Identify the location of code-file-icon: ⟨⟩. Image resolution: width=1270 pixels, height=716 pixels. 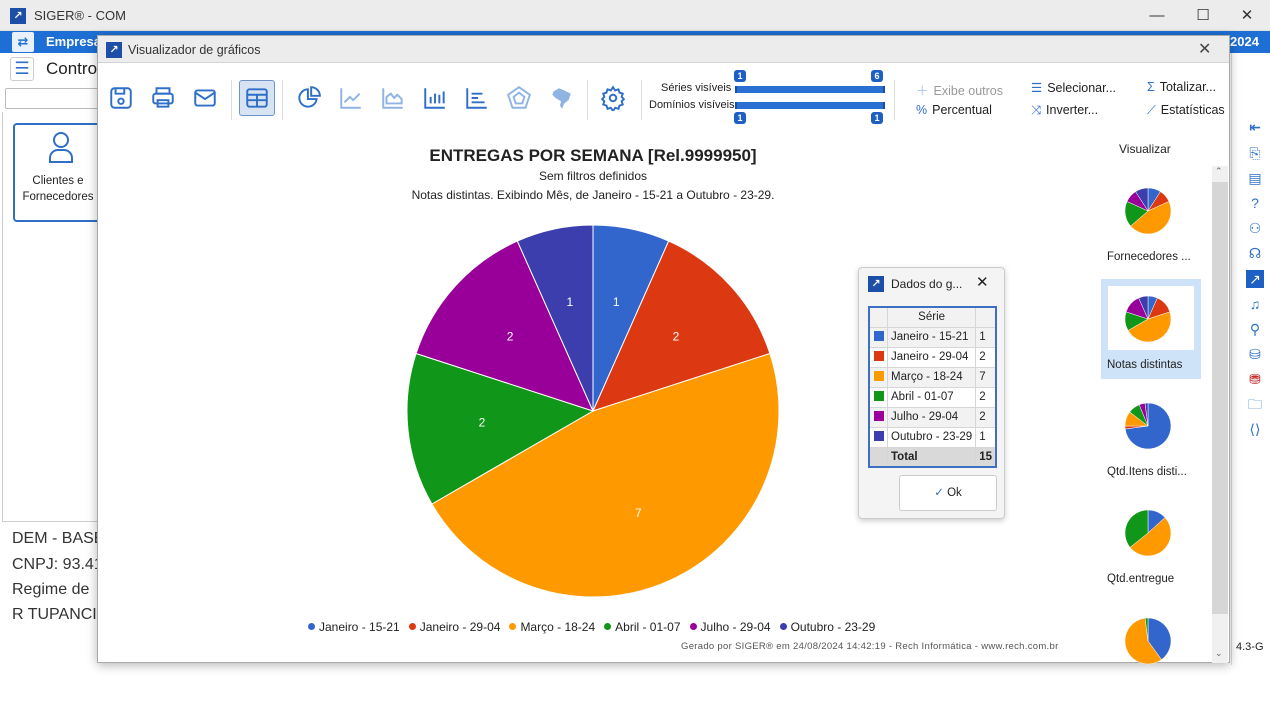
(1255, 429).